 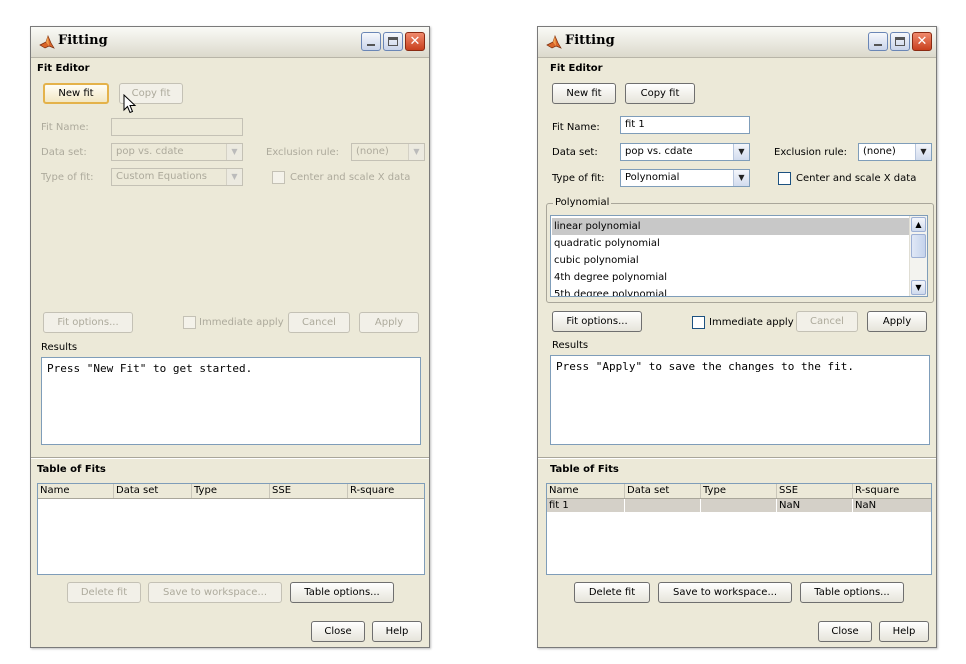 What do you see at coordinates (231, 529) in the screenshot?
I see `fits-table: Name Data set Type SSE R-square` at bounding box center [231, 529].